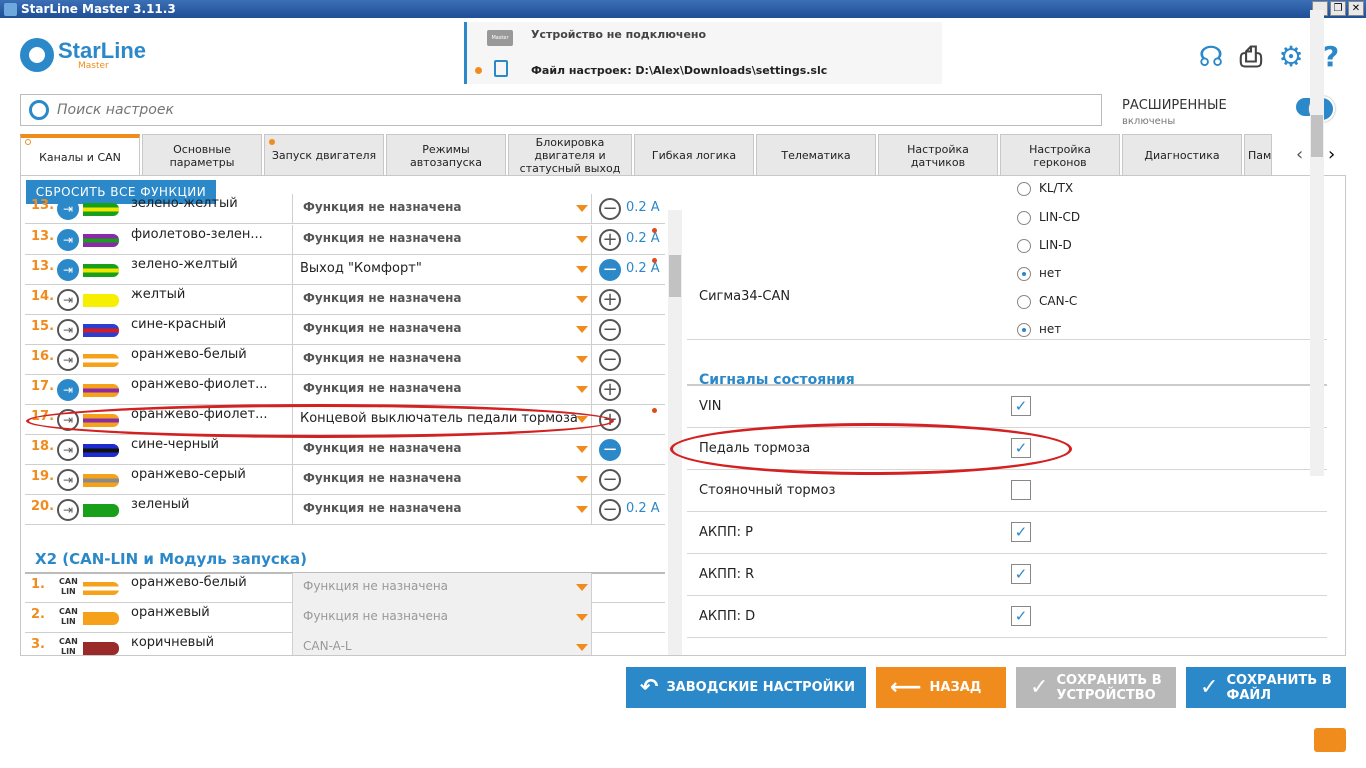 This screenshot has width=1366, height=768. Describe the element at coordinates (570, 155) in the screenshot. I see `tab-5: Блокировка двигателя и статусный выход` at that location.